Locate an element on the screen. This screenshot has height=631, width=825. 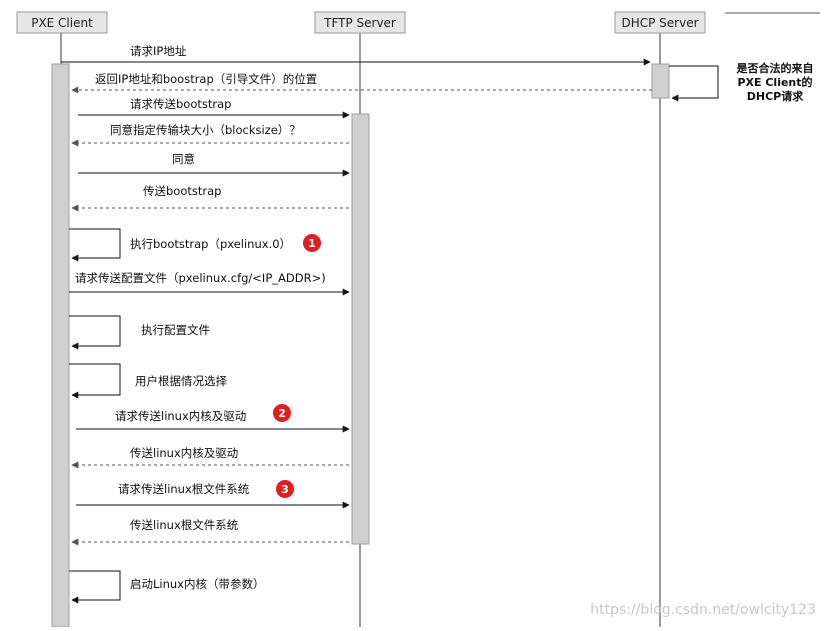
note-line: DHCP请求 is located at coordinates (775, 96).